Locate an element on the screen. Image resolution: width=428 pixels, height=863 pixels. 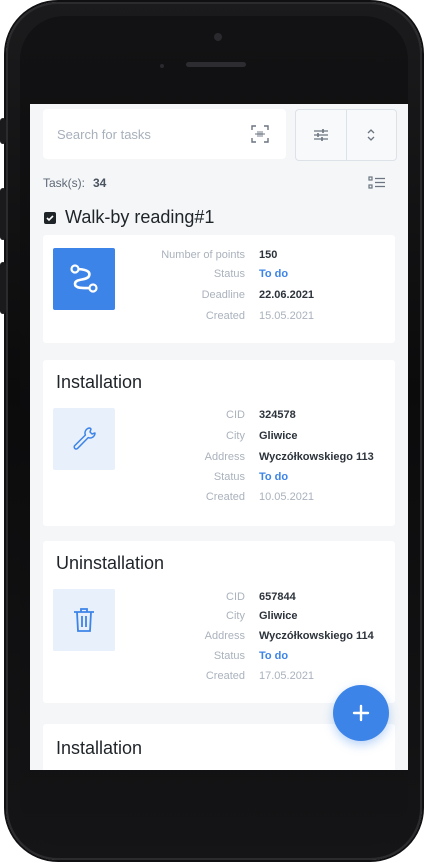
filter-sort-group is located at coordinates (346, 135).